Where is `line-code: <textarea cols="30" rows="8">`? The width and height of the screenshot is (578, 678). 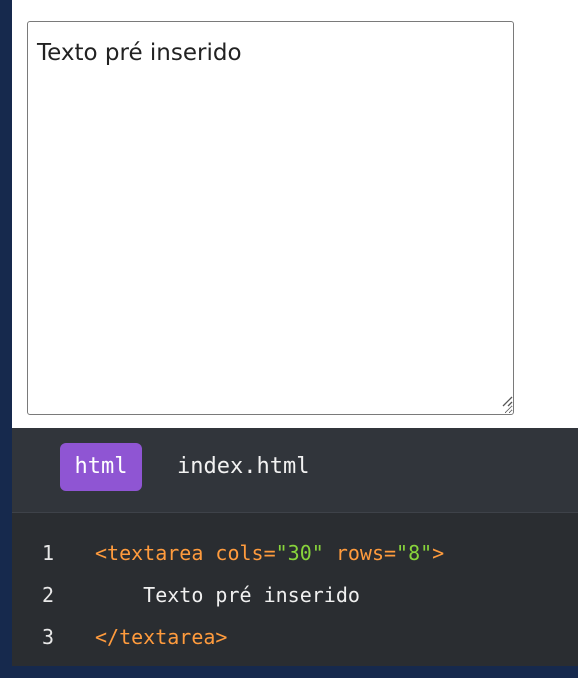 line-code: <textarea cols="30" rows="8"> is located at coordinates (269, 553).